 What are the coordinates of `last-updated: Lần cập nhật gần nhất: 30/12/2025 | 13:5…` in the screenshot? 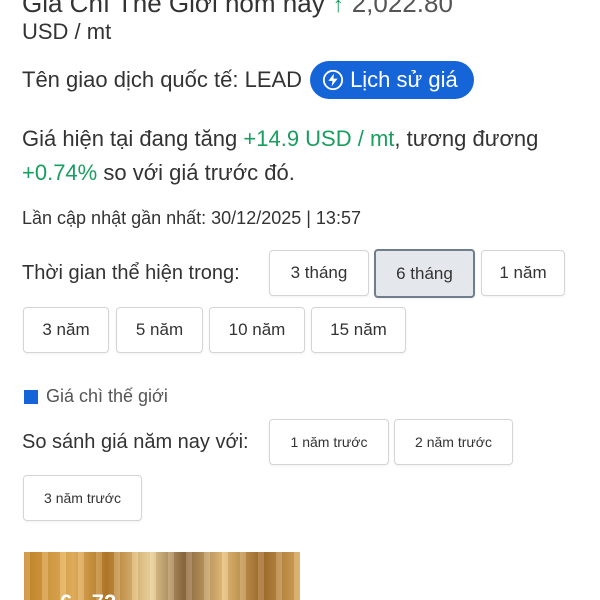 It's located at (191, 218).